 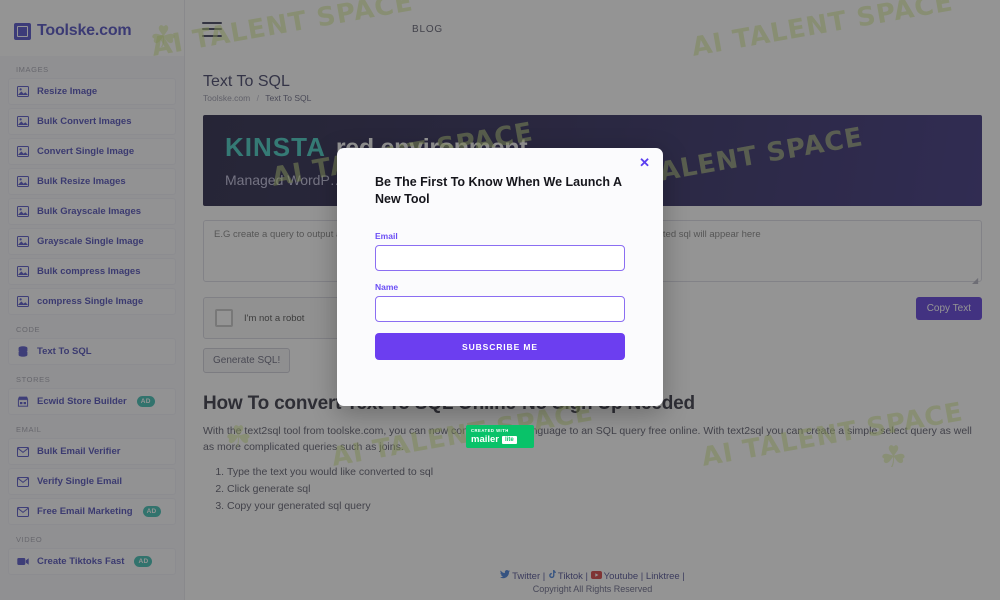 What do you see at coordinates (500, 309) in the screenshot?
I see `name-field` at bounding box center [500, 309].